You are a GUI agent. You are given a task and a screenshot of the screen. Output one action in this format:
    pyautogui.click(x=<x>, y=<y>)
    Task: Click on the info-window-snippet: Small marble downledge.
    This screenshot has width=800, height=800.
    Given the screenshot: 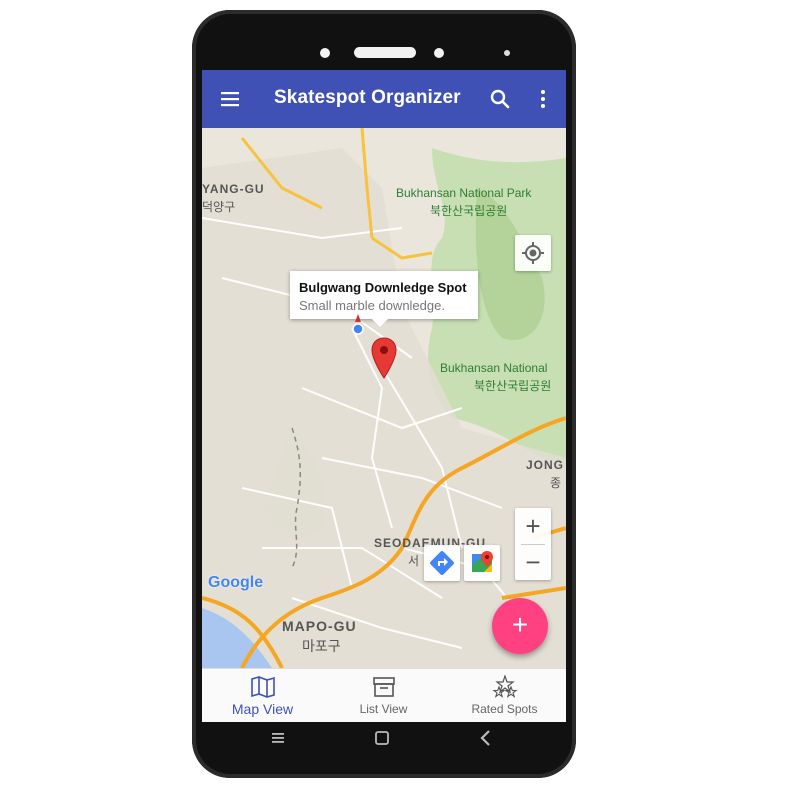 What is the action you would take?
    pyautogui.click(x=372, y=305)
    